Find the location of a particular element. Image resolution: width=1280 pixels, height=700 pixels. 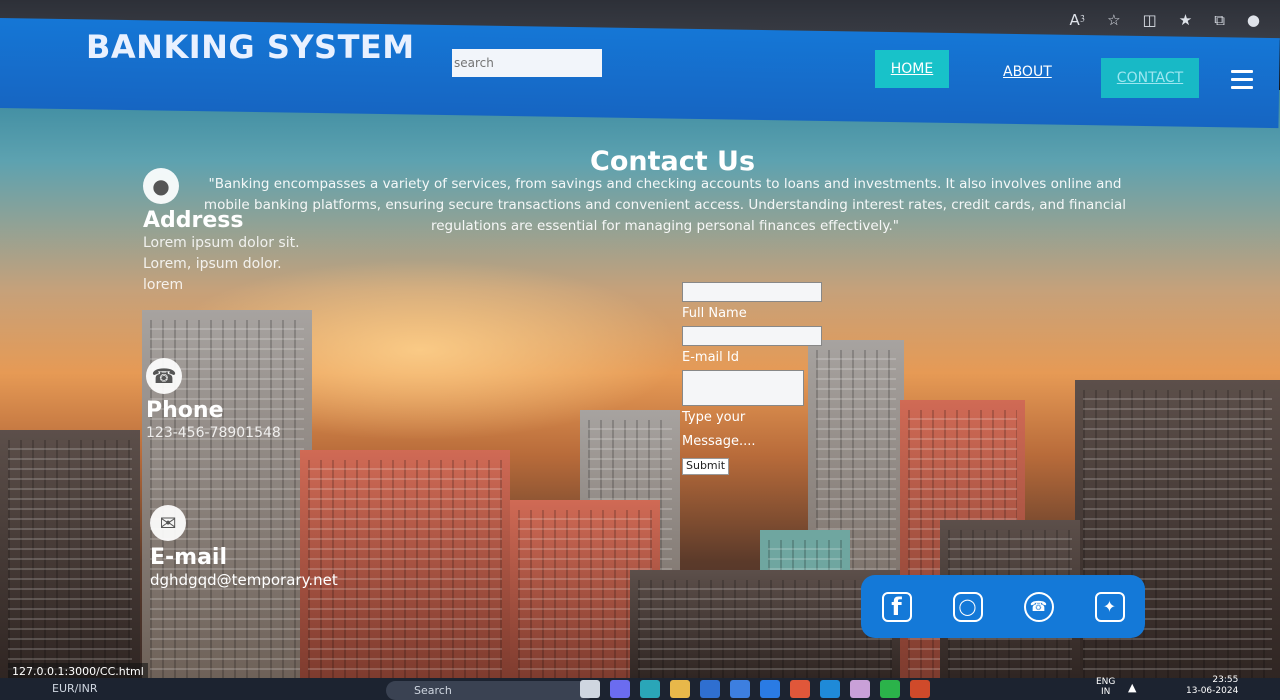

twitter-icon: ✦ is located at coordinates (1109, 606).